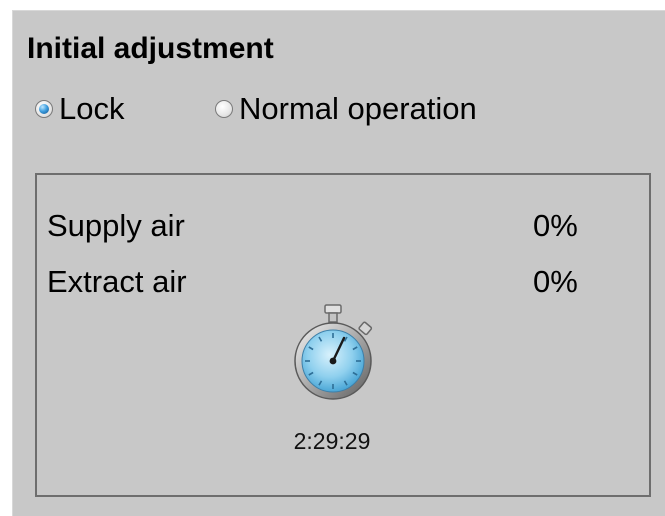  Describe the element at coordinates (333, 352) in the screenshot. I see `stopwatch-icon` at that location.